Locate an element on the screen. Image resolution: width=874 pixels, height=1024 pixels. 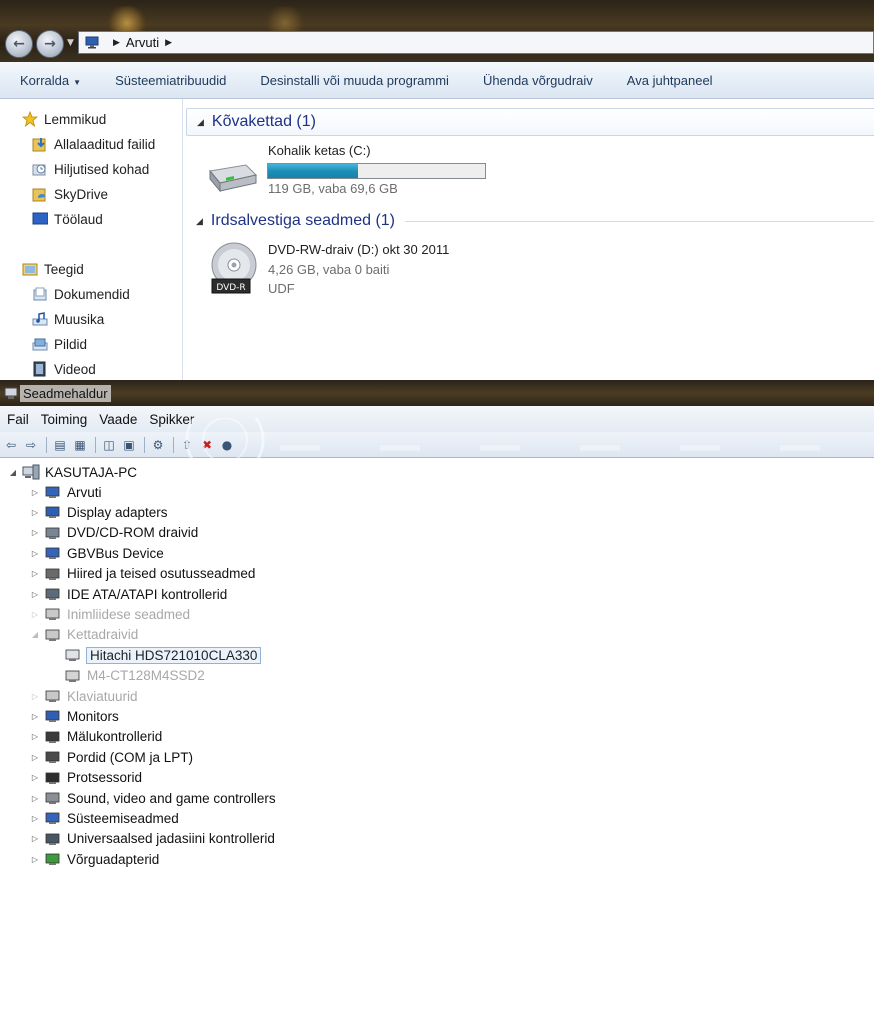
nav-desktop: Töölaud is located at coordinates (67, 219).